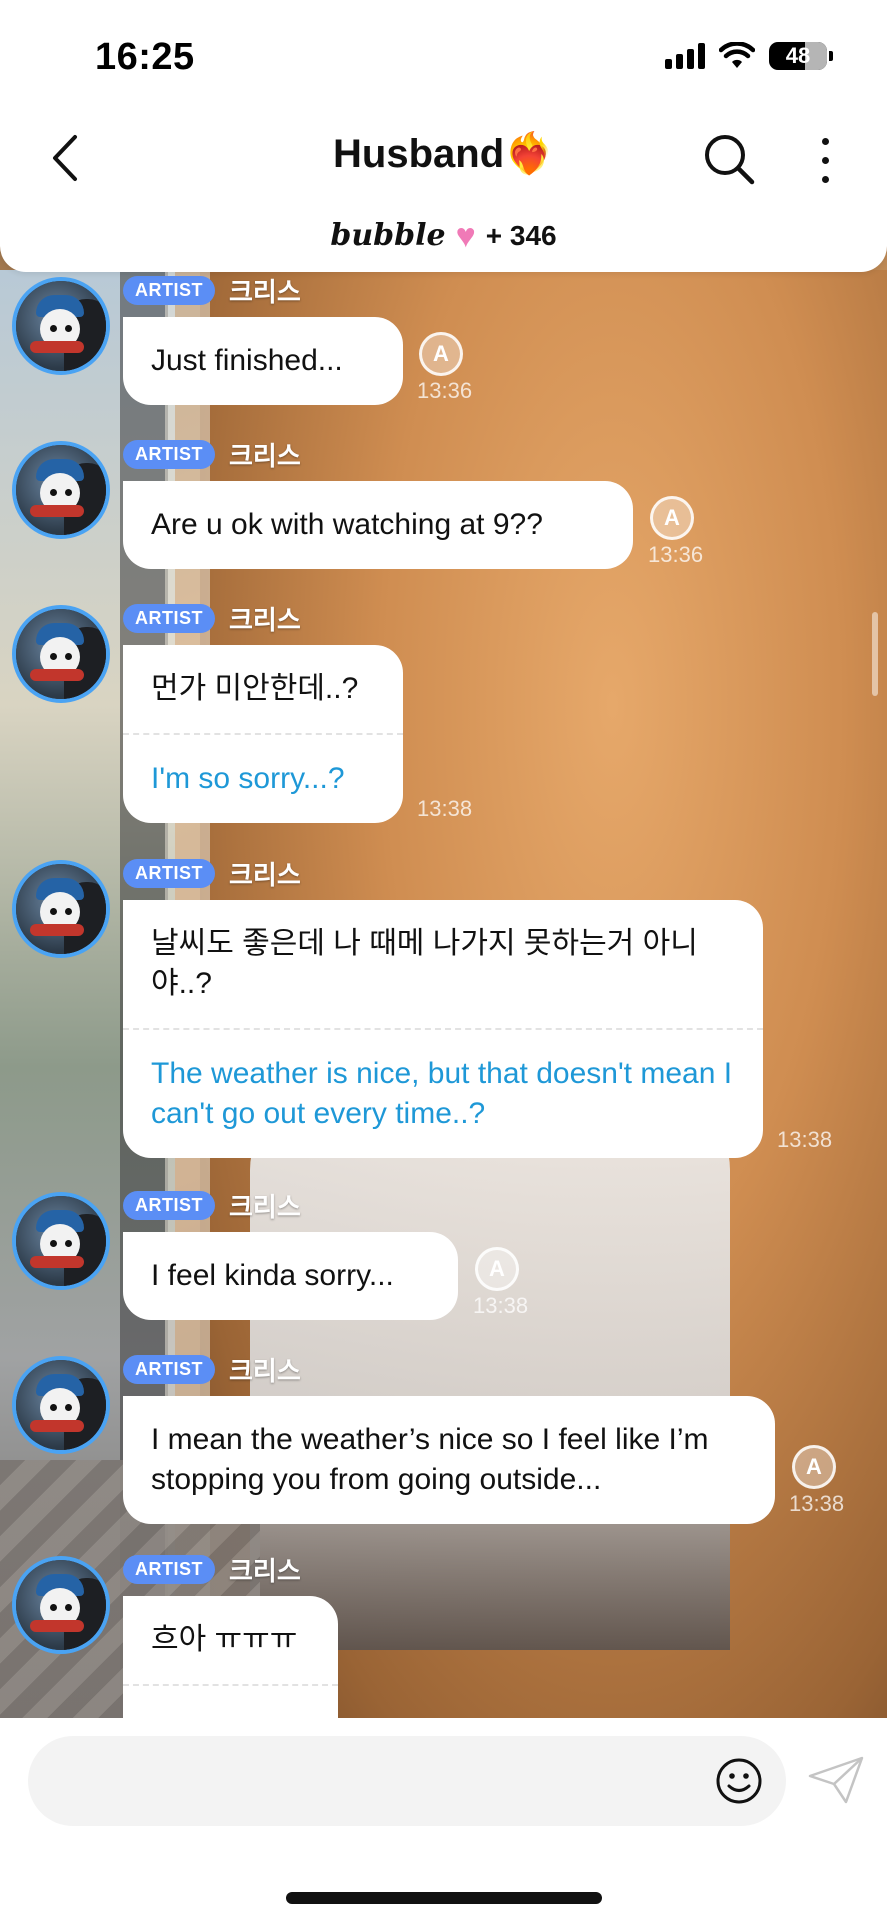  I want to click on more-options-button, so click(825, 160).